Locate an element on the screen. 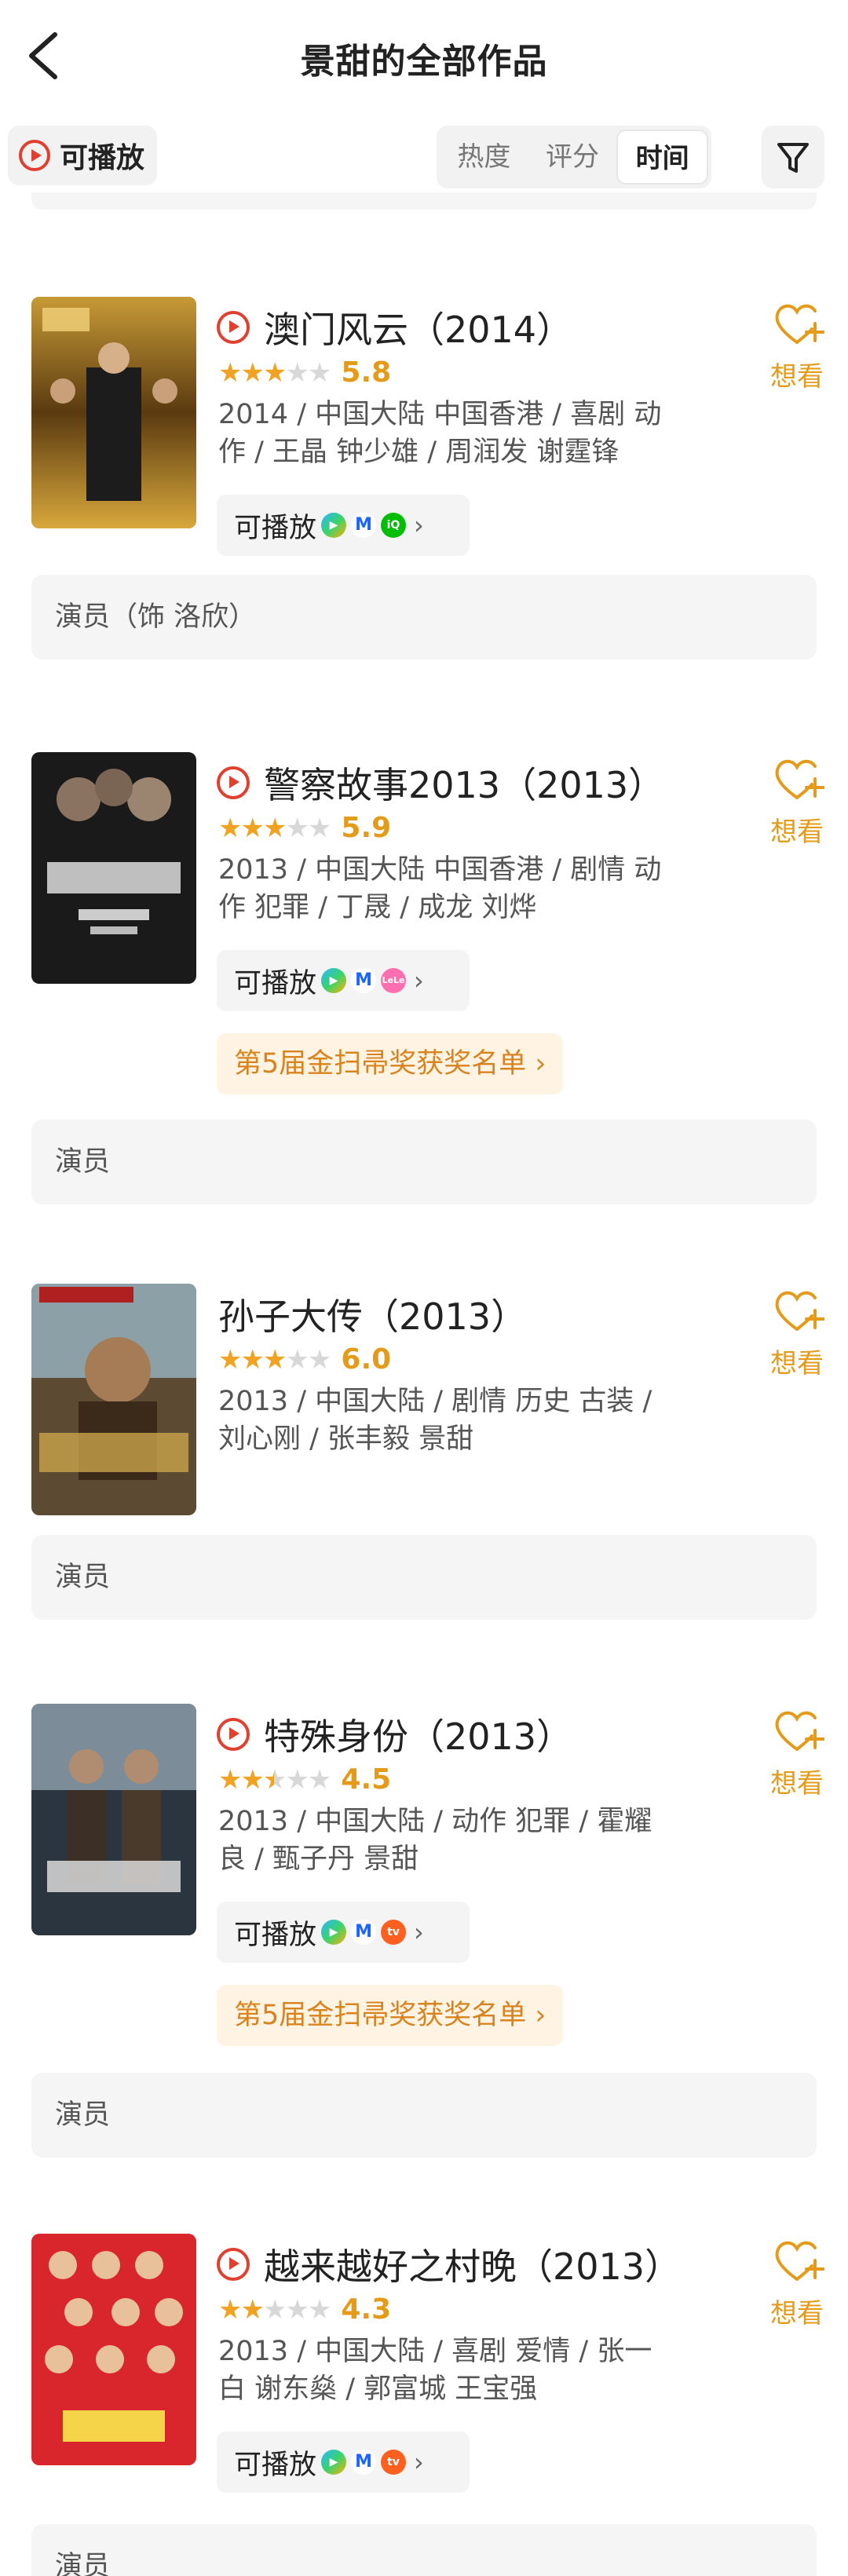 The height and width of the screenshot is (2576, 848). iqiyi-icon: iQ is located at coordinates (394, 525).